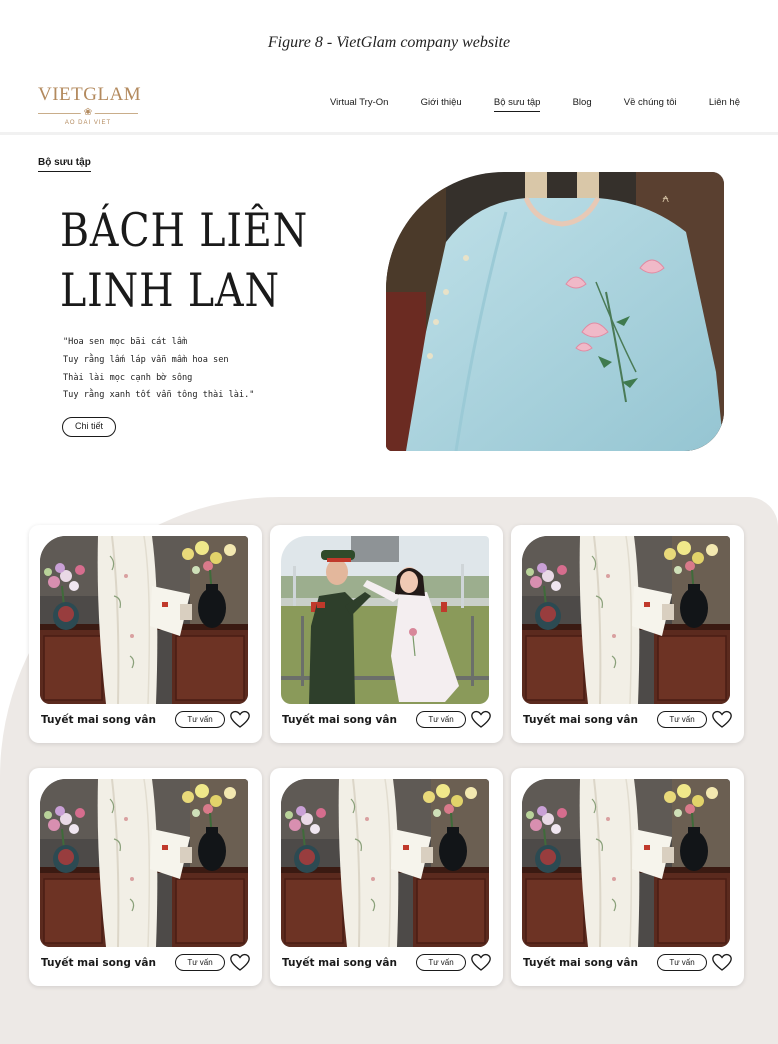 The height and width of the screenshot is (1044, 778). What do you see at coordinates (389, 42) in the screenshot?
I see `figure-caption: Figure 8 - VietGlam company website` at bounding box center [389, 42].